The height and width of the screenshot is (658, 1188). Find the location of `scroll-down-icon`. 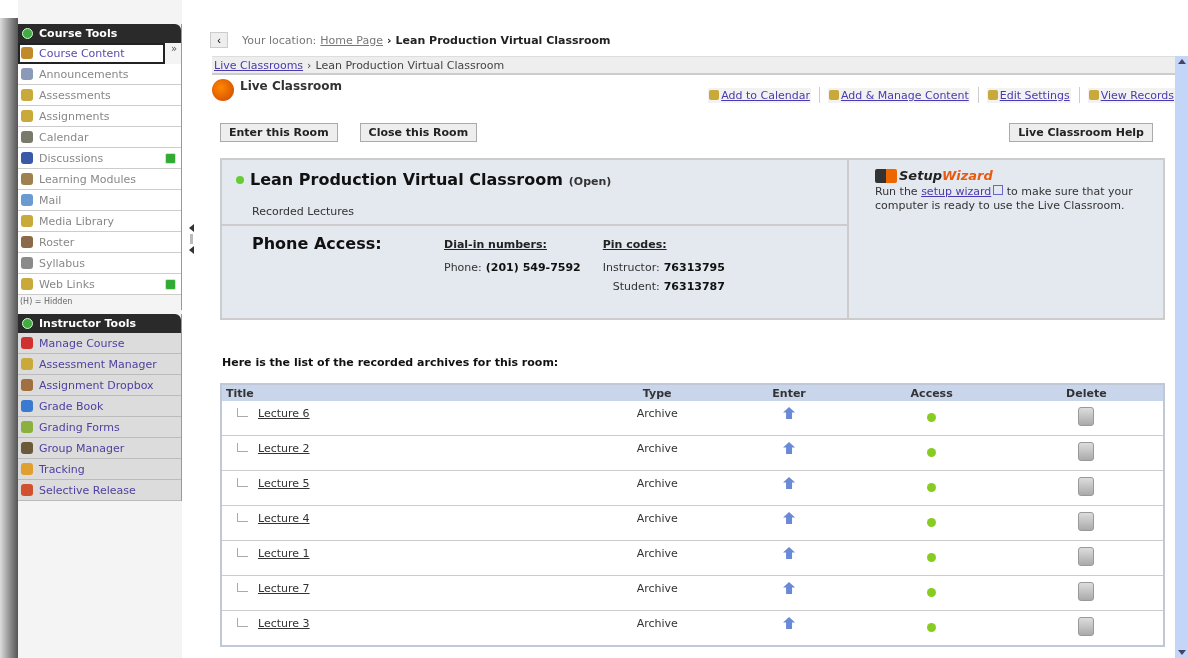

scroll-down-icon is located at coordinates (1181, 652).